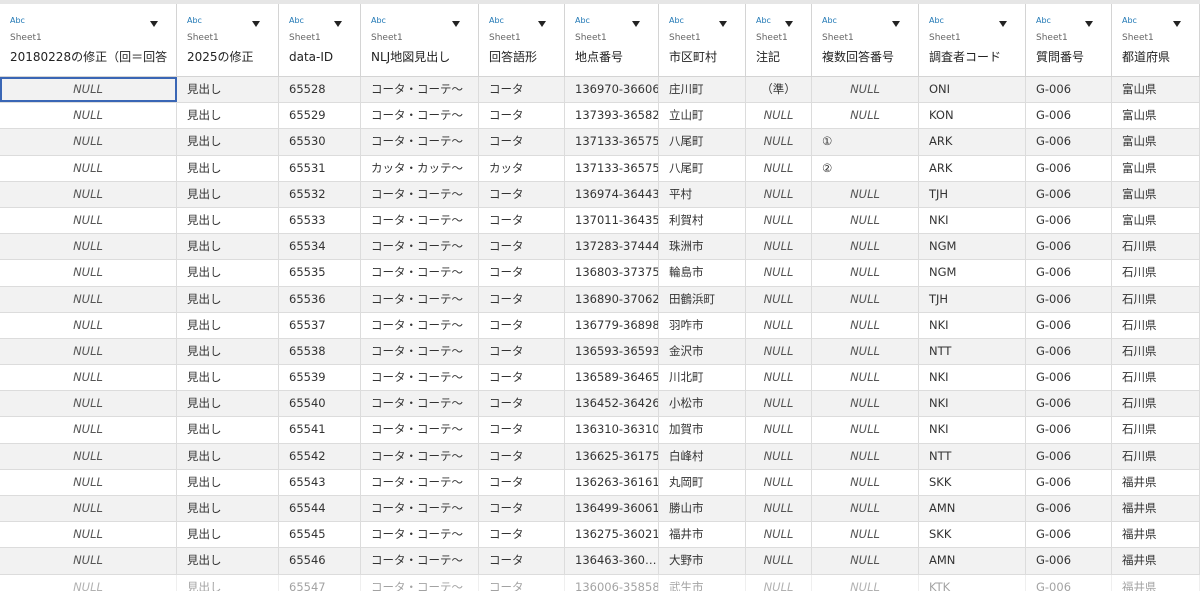 Image resolution: width=1200 pixels, height=591 pixels. What do you see at coordinates (865, 168) in the screenshot?
I see `table-cell: ②` at bounding box center [865, 168].